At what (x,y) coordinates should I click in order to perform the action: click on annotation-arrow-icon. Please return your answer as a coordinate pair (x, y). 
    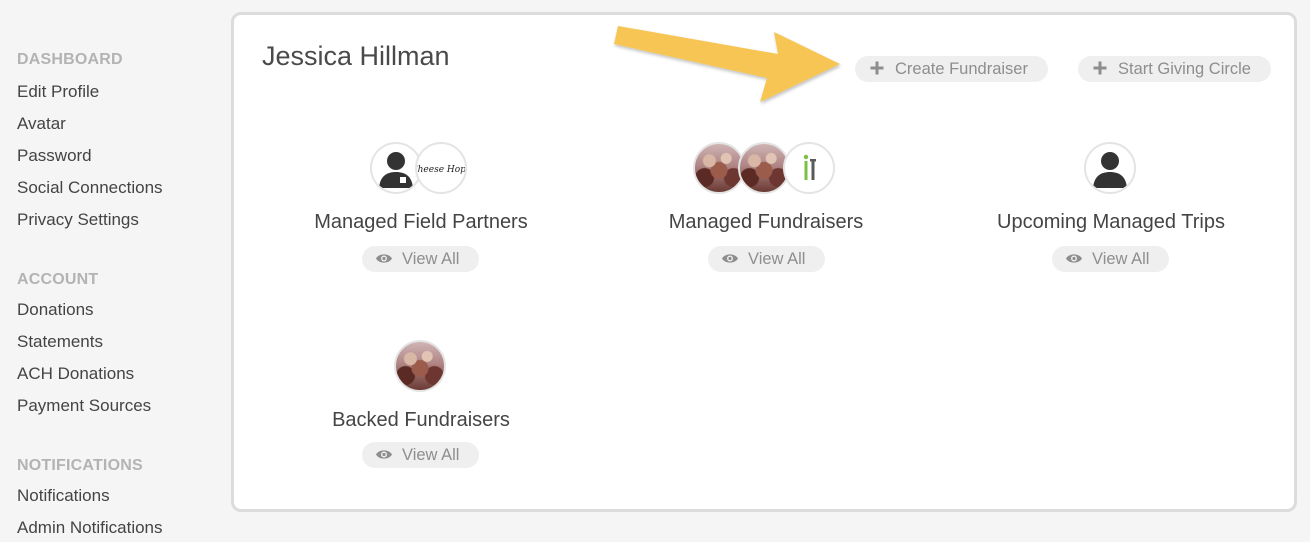
    Looking at the image, I should click on (727, 64).